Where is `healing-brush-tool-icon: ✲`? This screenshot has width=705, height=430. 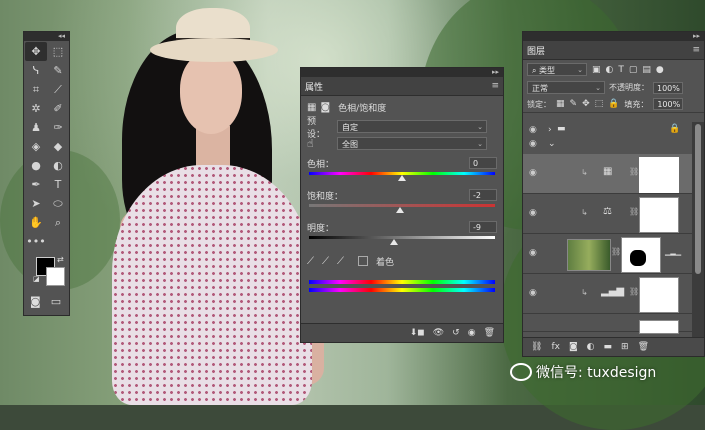 healing-brush-tool-icon: ✲ is located at coordinates (36, 108).